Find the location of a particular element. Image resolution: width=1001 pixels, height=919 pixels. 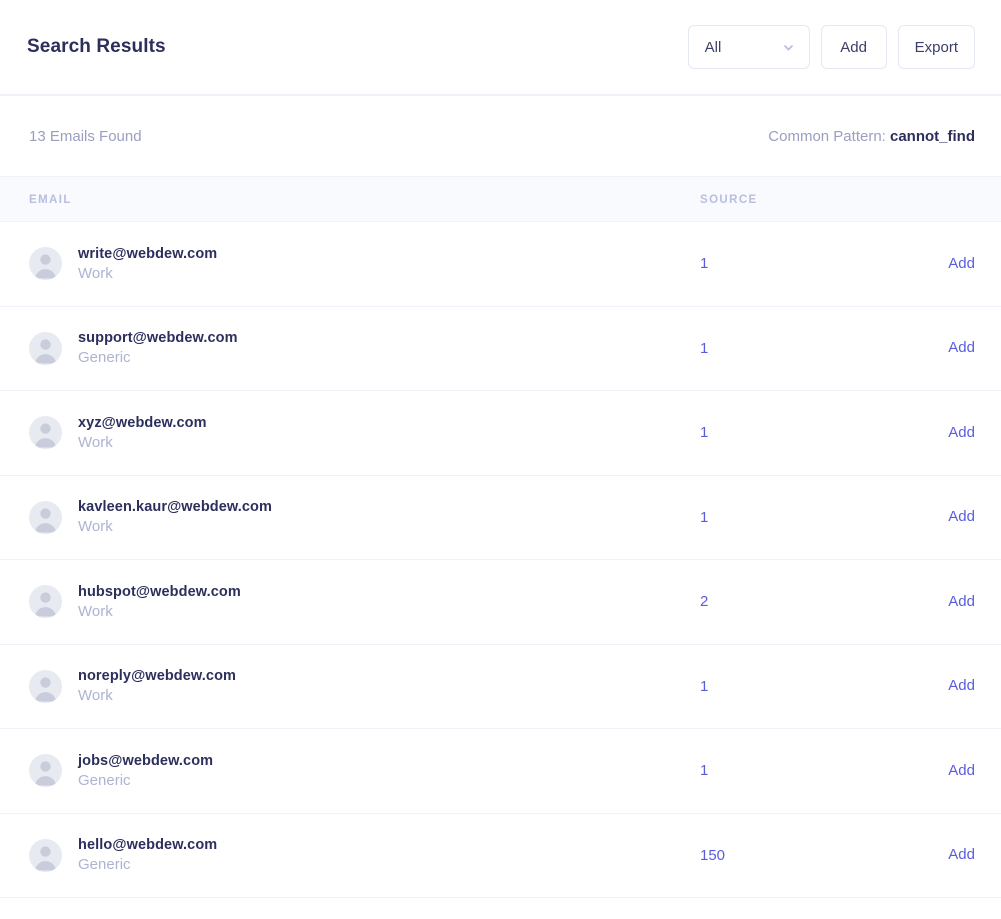

table-row: xyz@webdew.com Work 1 Add is located at coordinates (500, 433).